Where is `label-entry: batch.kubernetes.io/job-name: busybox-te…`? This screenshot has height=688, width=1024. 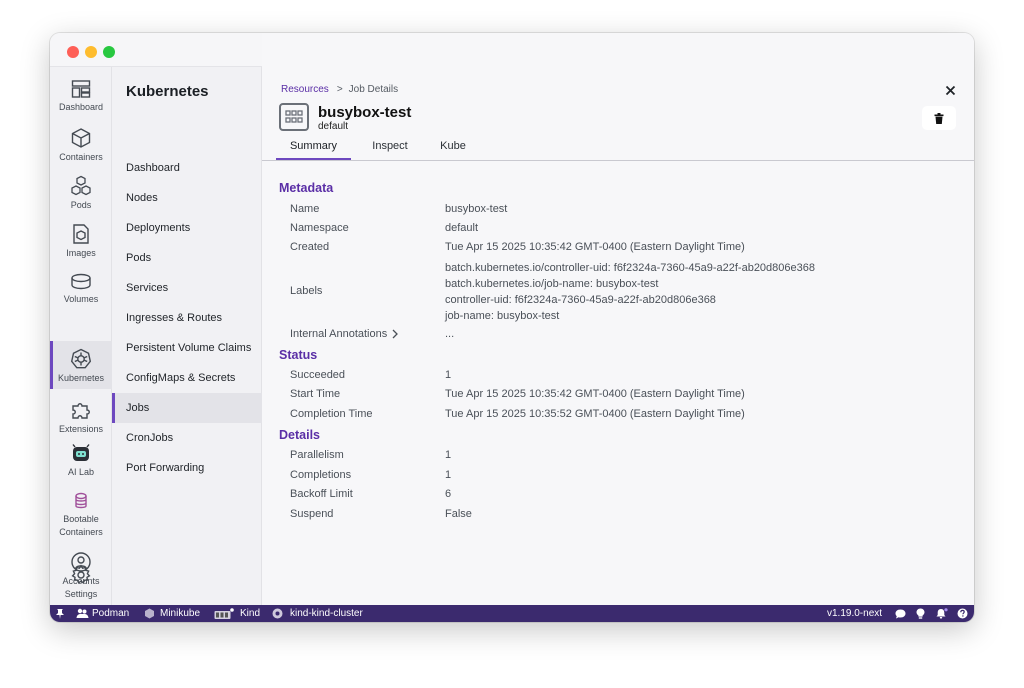 label-entry: batch.kubernetes.io/job-name: busybox-te… is located at coordinates (552, 284).